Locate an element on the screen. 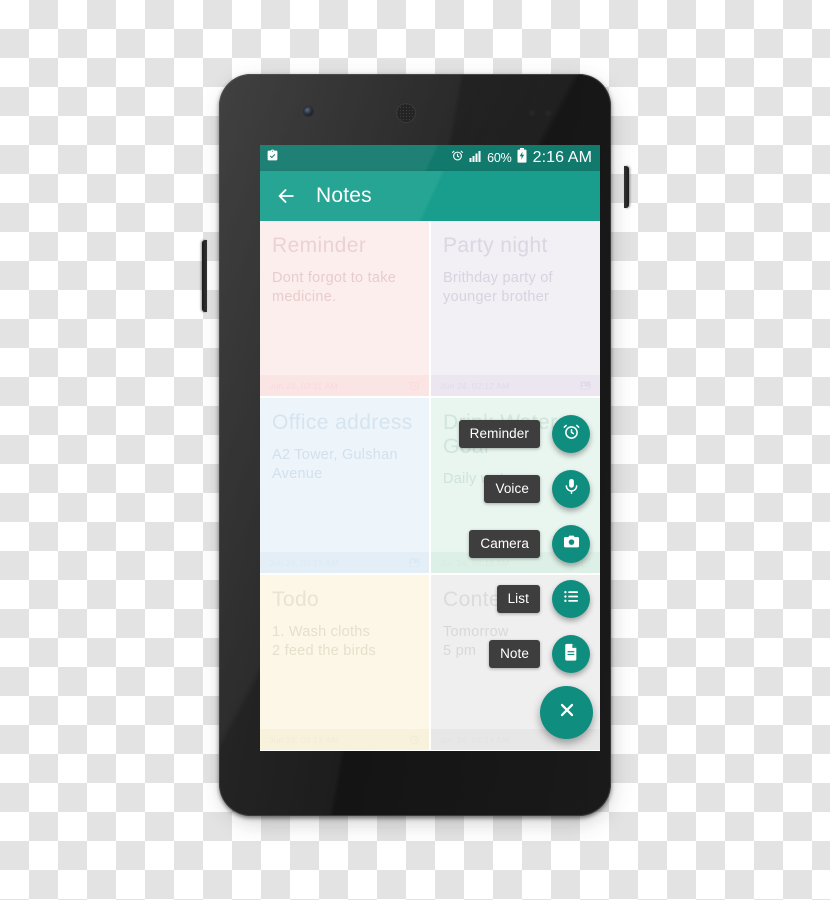 Image resolution: width=830 pixels, height=900 pixels. volume-rocker is located at coordinates (204, 276).